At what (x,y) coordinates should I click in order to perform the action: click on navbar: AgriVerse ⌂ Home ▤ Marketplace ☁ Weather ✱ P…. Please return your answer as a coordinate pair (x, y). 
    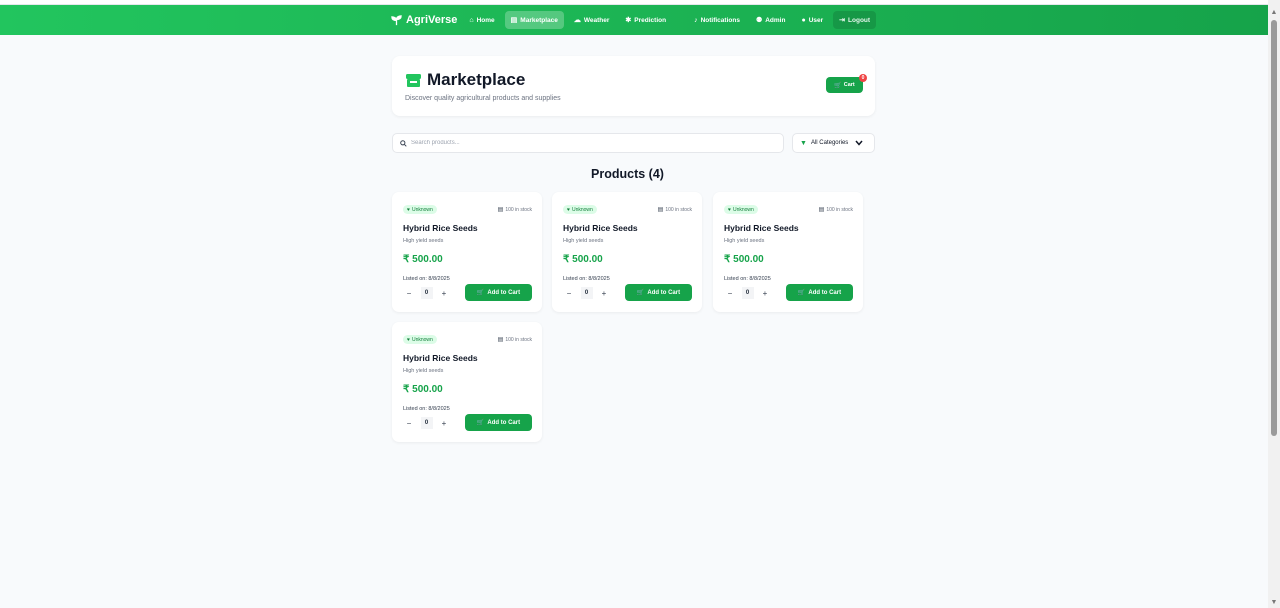
    Looking at the image, I should click on (634, 20).